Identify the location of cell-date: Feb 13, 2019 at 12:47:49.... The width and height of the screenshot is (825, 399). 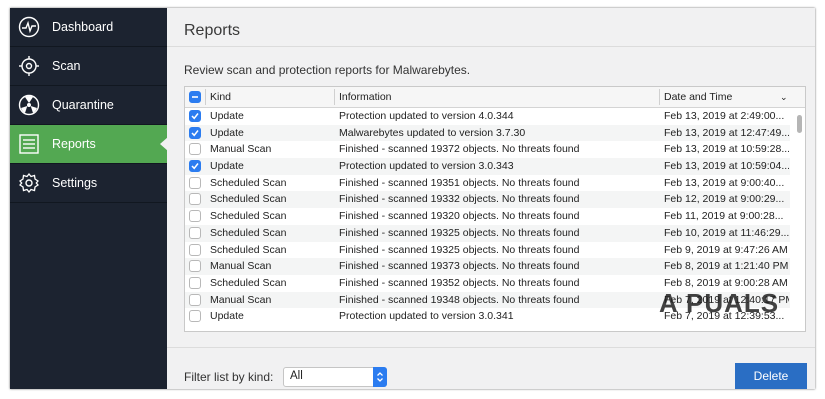
(726, 132).